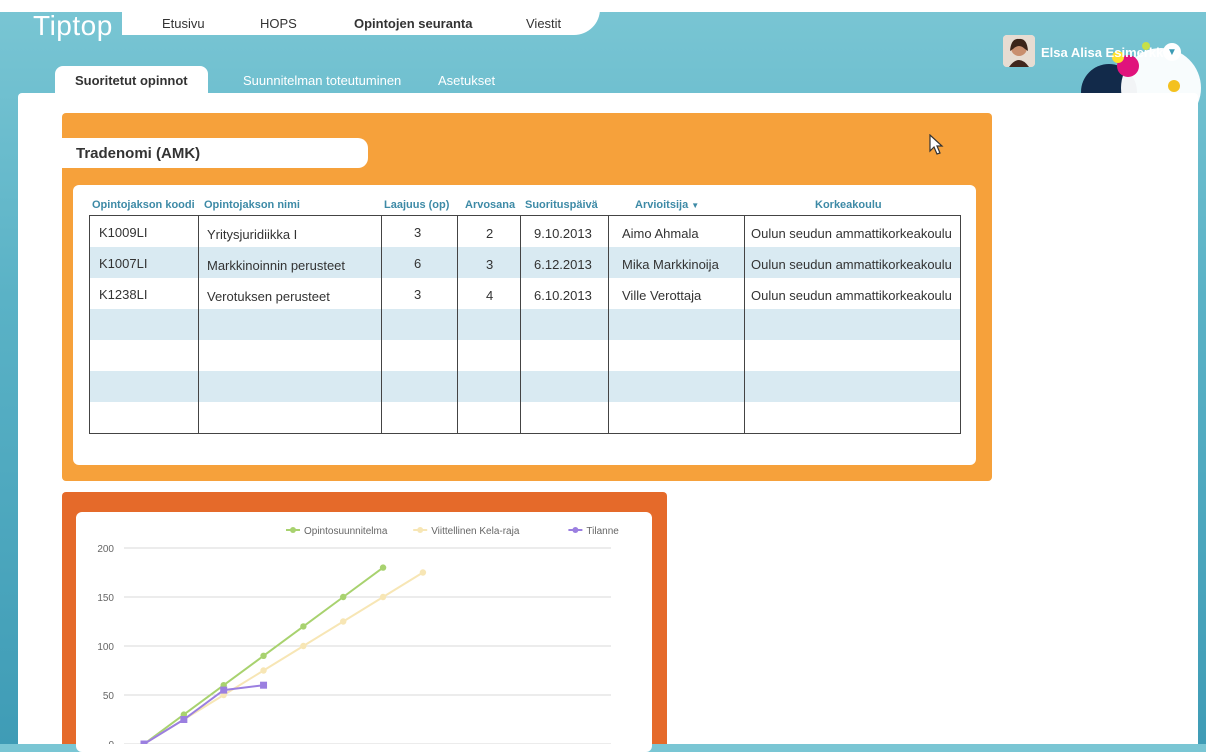 The height and width of the screenshot is (752, 1206). Describe the element at coordinates (183, 23) in the screenshot. I see `nav-etusivu: Etusivu` at that location.